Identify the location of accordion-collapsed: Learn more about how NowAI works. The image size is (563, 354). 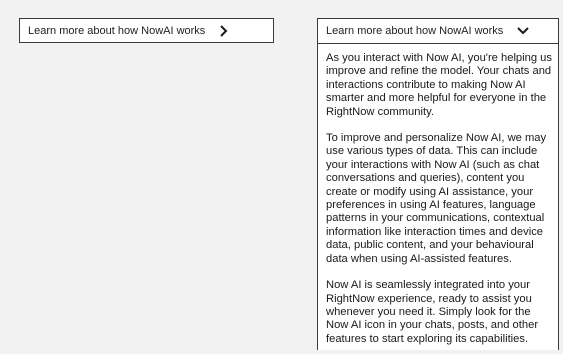
(146, 30).